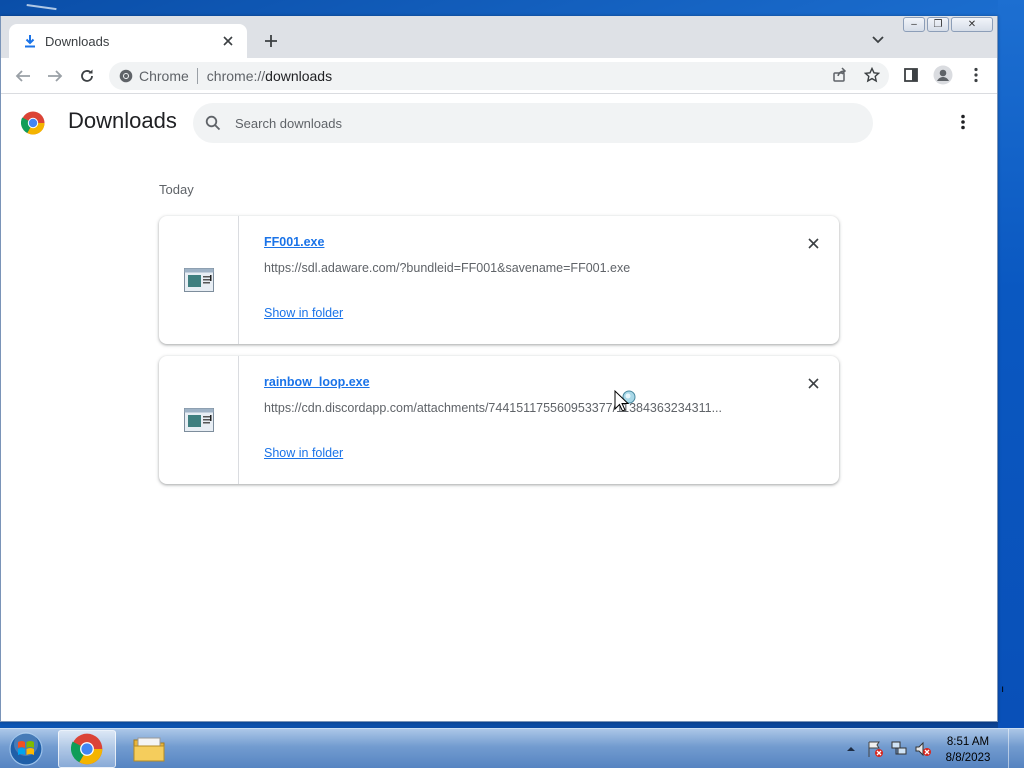 The image size is (1024, 768). I want to click on taskbar-explorer-button, so click(149, 749).